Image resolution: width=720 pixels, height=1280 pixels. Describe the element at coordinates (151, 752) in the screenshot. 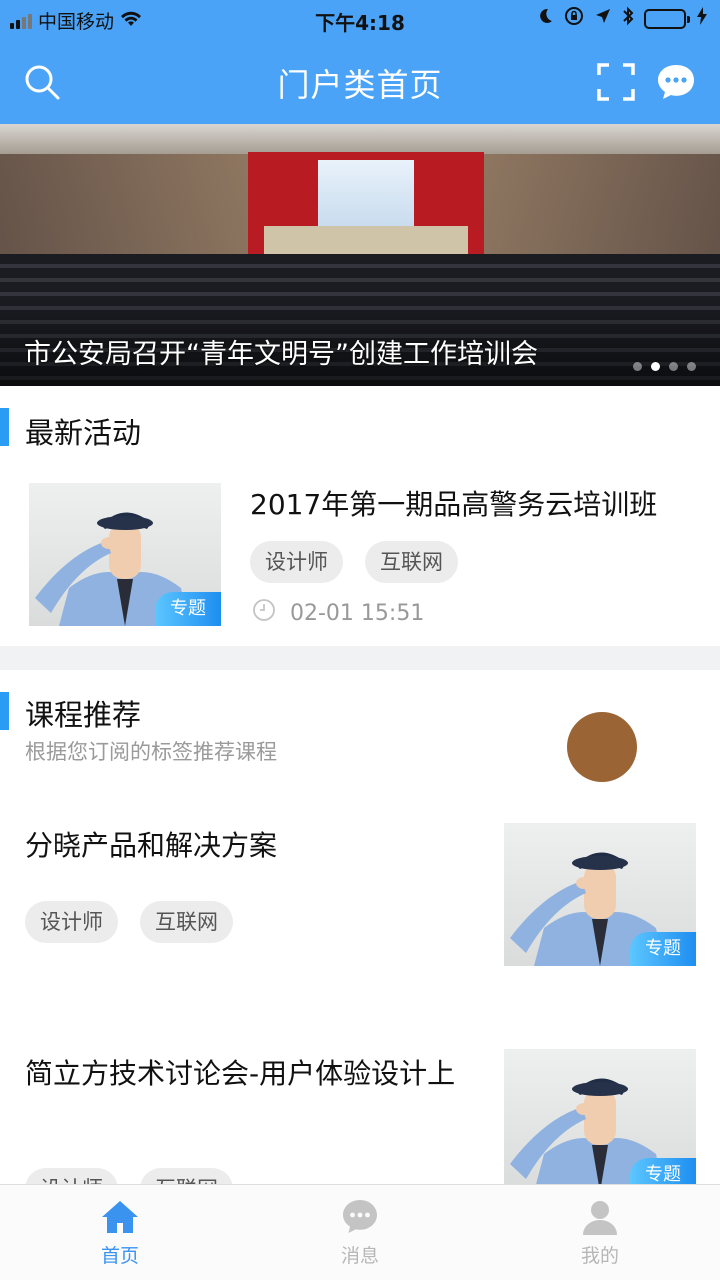

I see `section-subtitle: 根据您订阅的标签推荐课程` at that location.